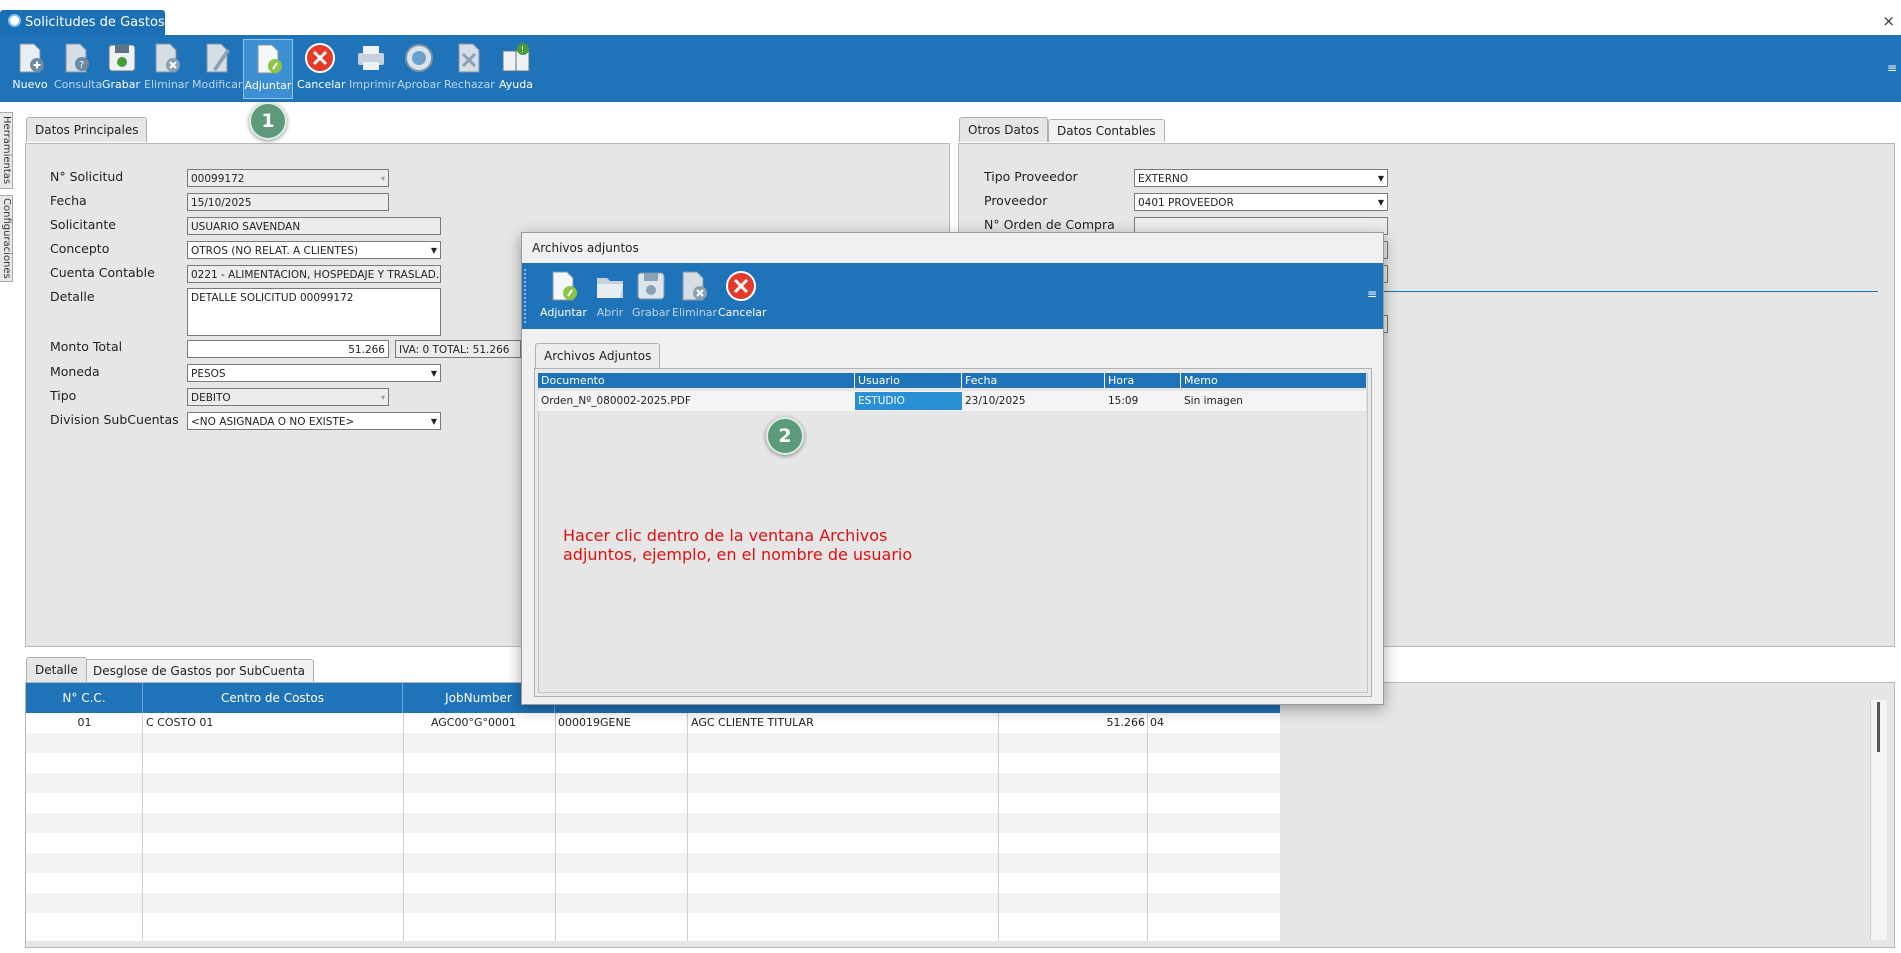 Image resolution: width=1901 pixels, height=953 pixels. What do you see at coordinates (31, 58) in the screenshot?
I see `new-document-icon` at bounding box center [31, 58].